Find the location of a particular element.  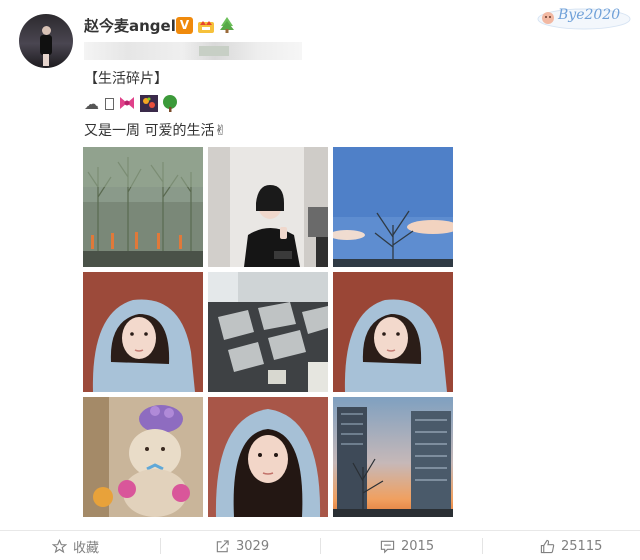

crown-badge-icon is located at coordinates (206, 25).